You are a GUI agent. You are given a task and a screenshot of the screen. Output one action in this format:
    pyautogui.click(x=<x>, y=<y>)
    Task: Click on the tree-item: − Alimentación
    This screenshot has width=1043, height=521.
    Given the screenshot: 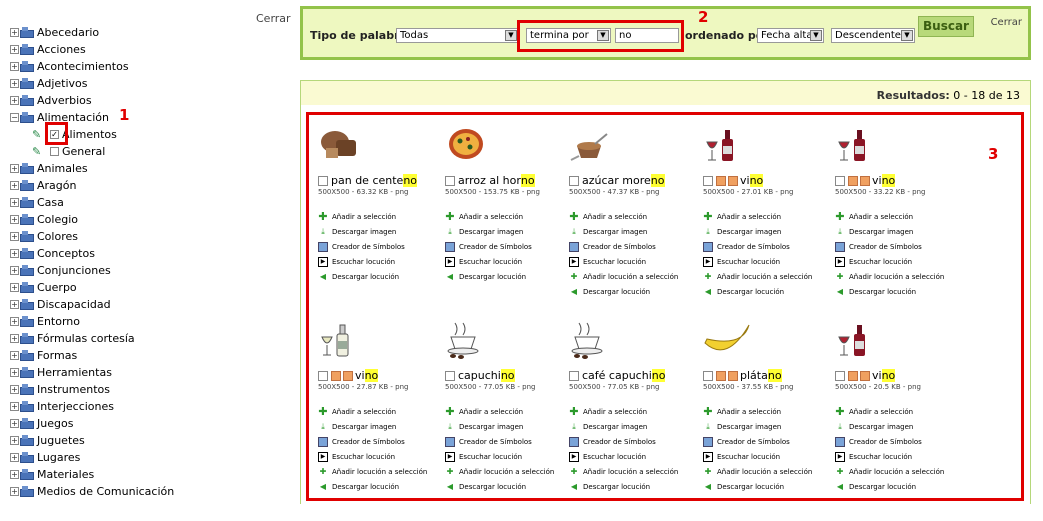 What is the action you would take?
    pyautogui.click(x=92, y=117)
    